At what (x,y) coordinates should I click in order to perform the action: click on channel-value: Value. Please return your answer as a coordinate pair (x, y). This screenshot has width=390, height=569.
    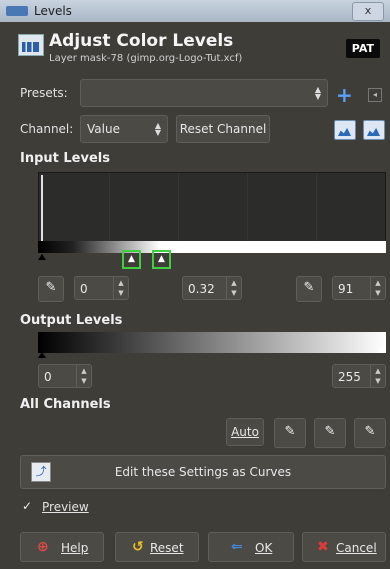
    Looking at the image, I should click on (103, 129).